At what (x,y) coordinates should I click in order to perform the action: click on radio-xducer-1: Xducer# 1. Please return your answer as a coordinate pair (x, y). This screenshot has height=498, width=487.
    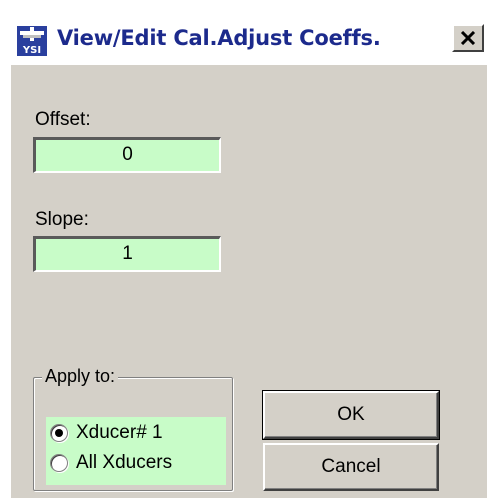
    Looking at the image, I should click on (106, 433).